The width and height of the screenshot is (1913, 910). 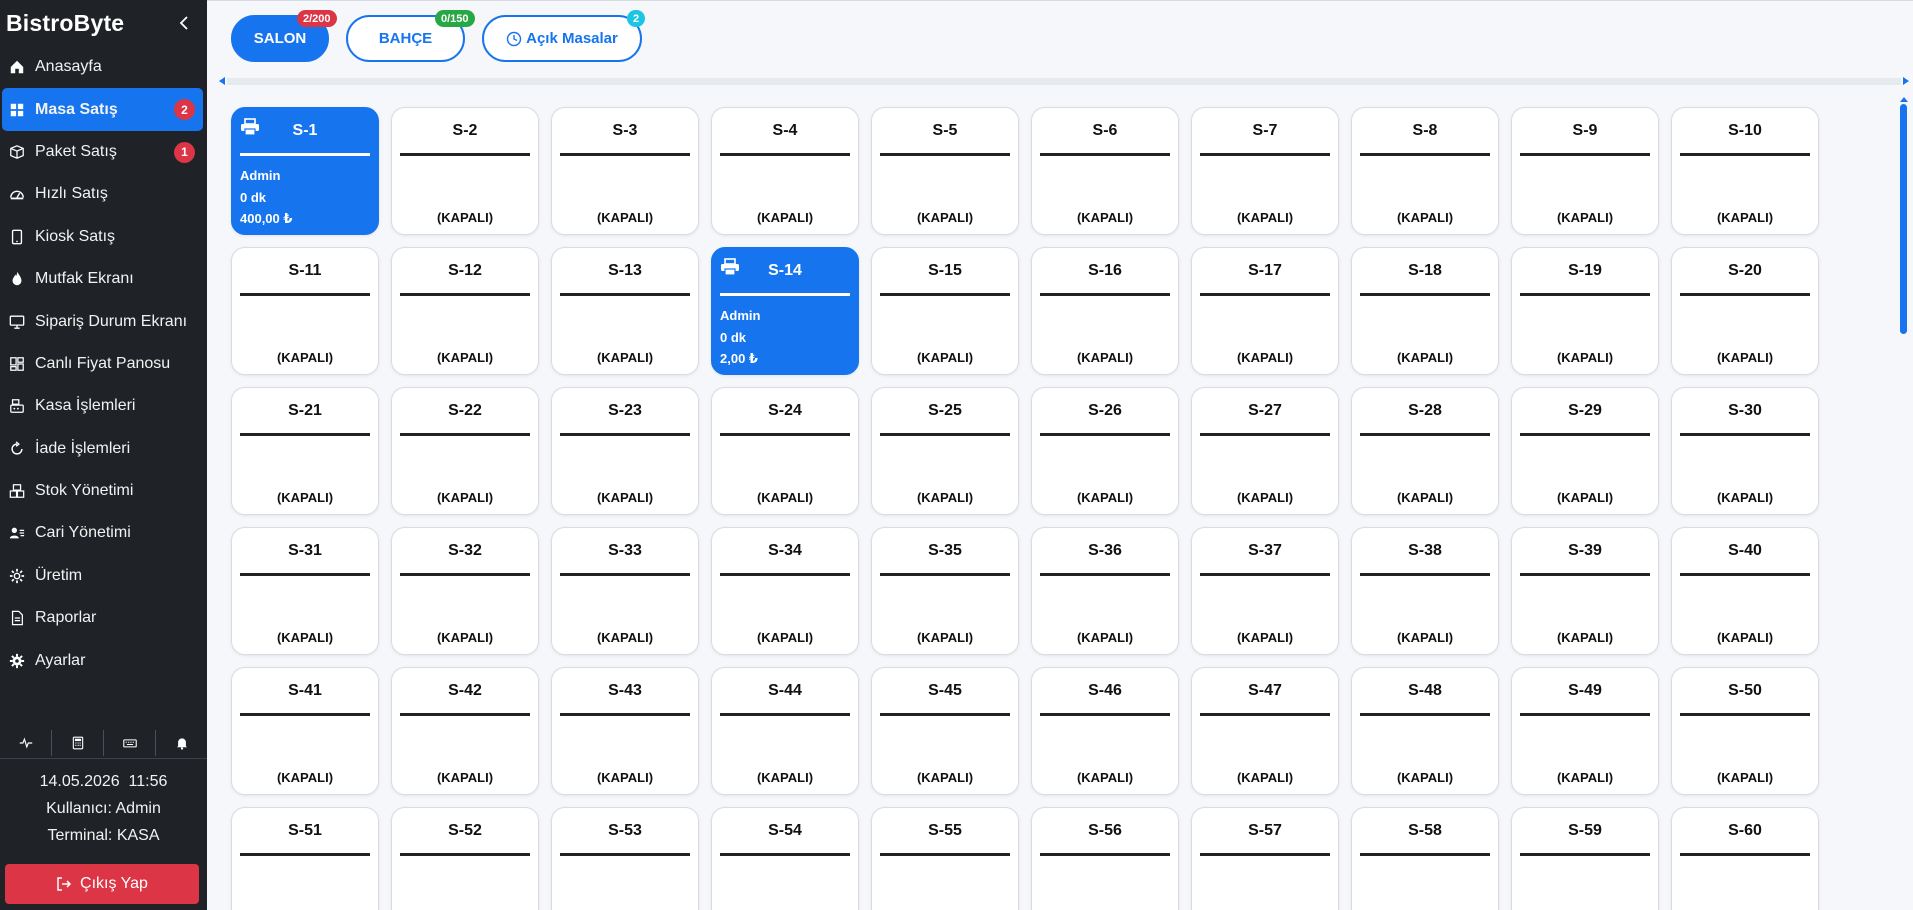 What do you see at coordinates (465, 858) in the screenshot?
I see `table-card: S-52(KAPALI)` at bounding box center [465, 858].